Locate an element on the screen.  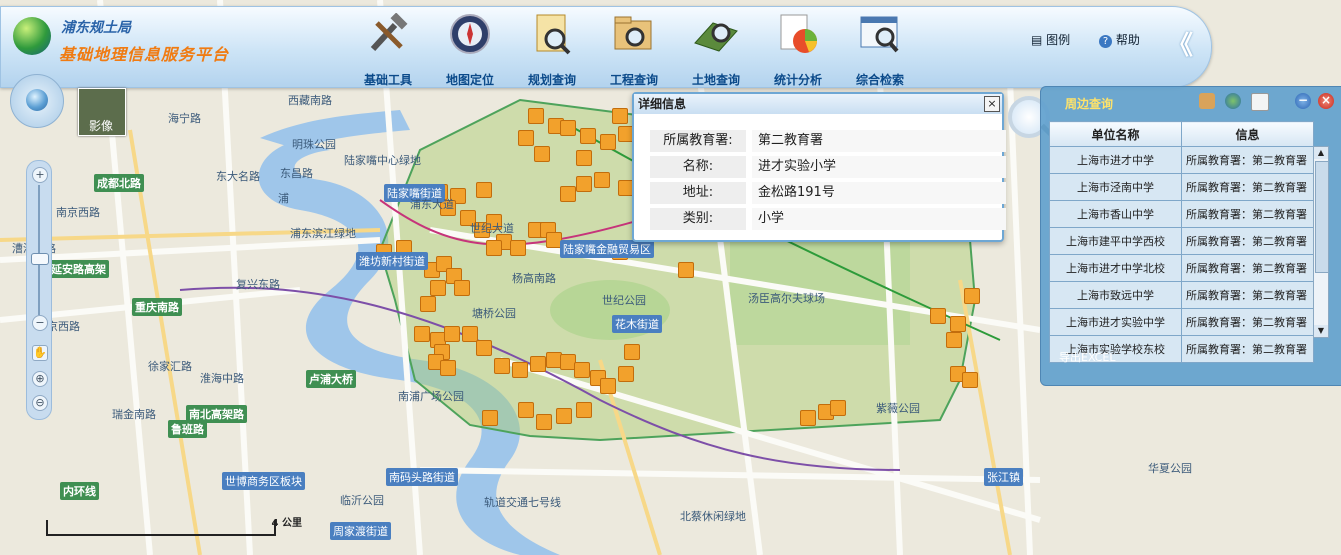
column-header: 信息 is located at coordinates (1247, 134).